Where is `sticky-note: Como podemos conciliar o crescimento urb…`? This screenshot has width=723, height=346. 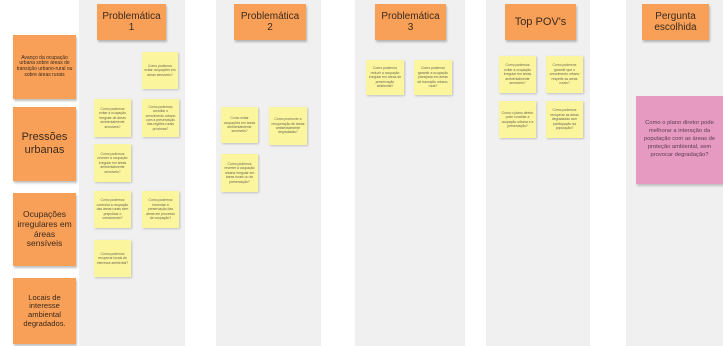
sticky-note: Como podemos conciliar o crescimento urb… is located at coordinates (160, 118).